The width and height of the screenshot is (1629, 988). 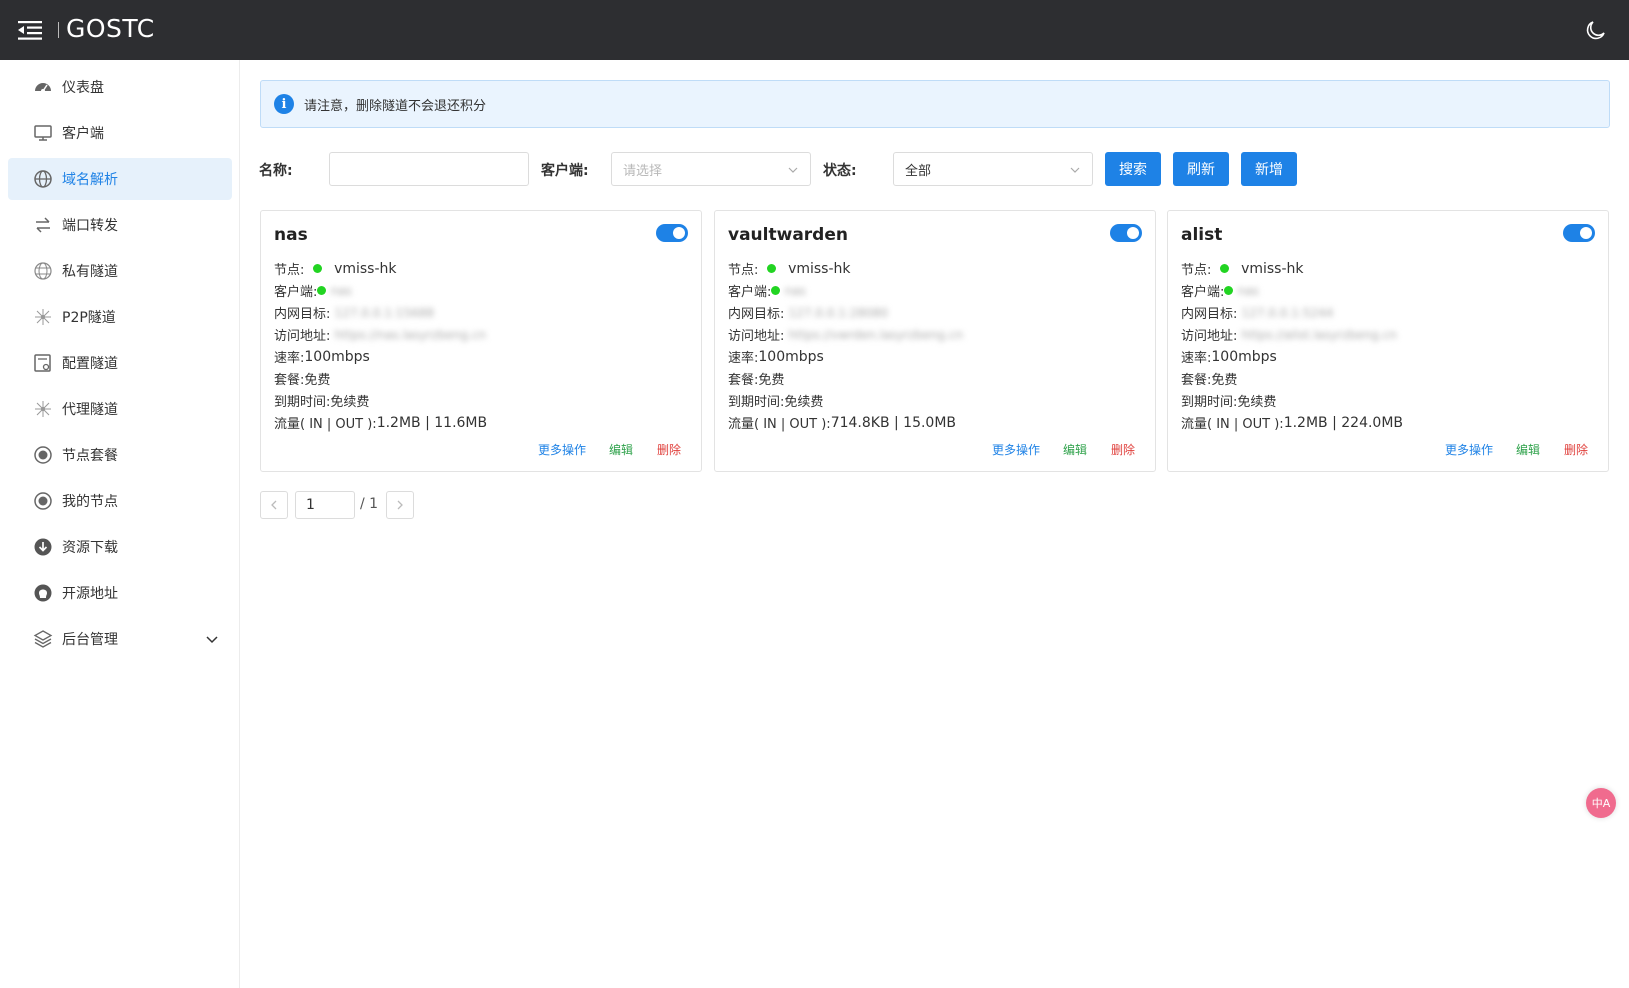 I want to click on sidebar-item-port-forward: 端口转发, so click(x=120, y=225).